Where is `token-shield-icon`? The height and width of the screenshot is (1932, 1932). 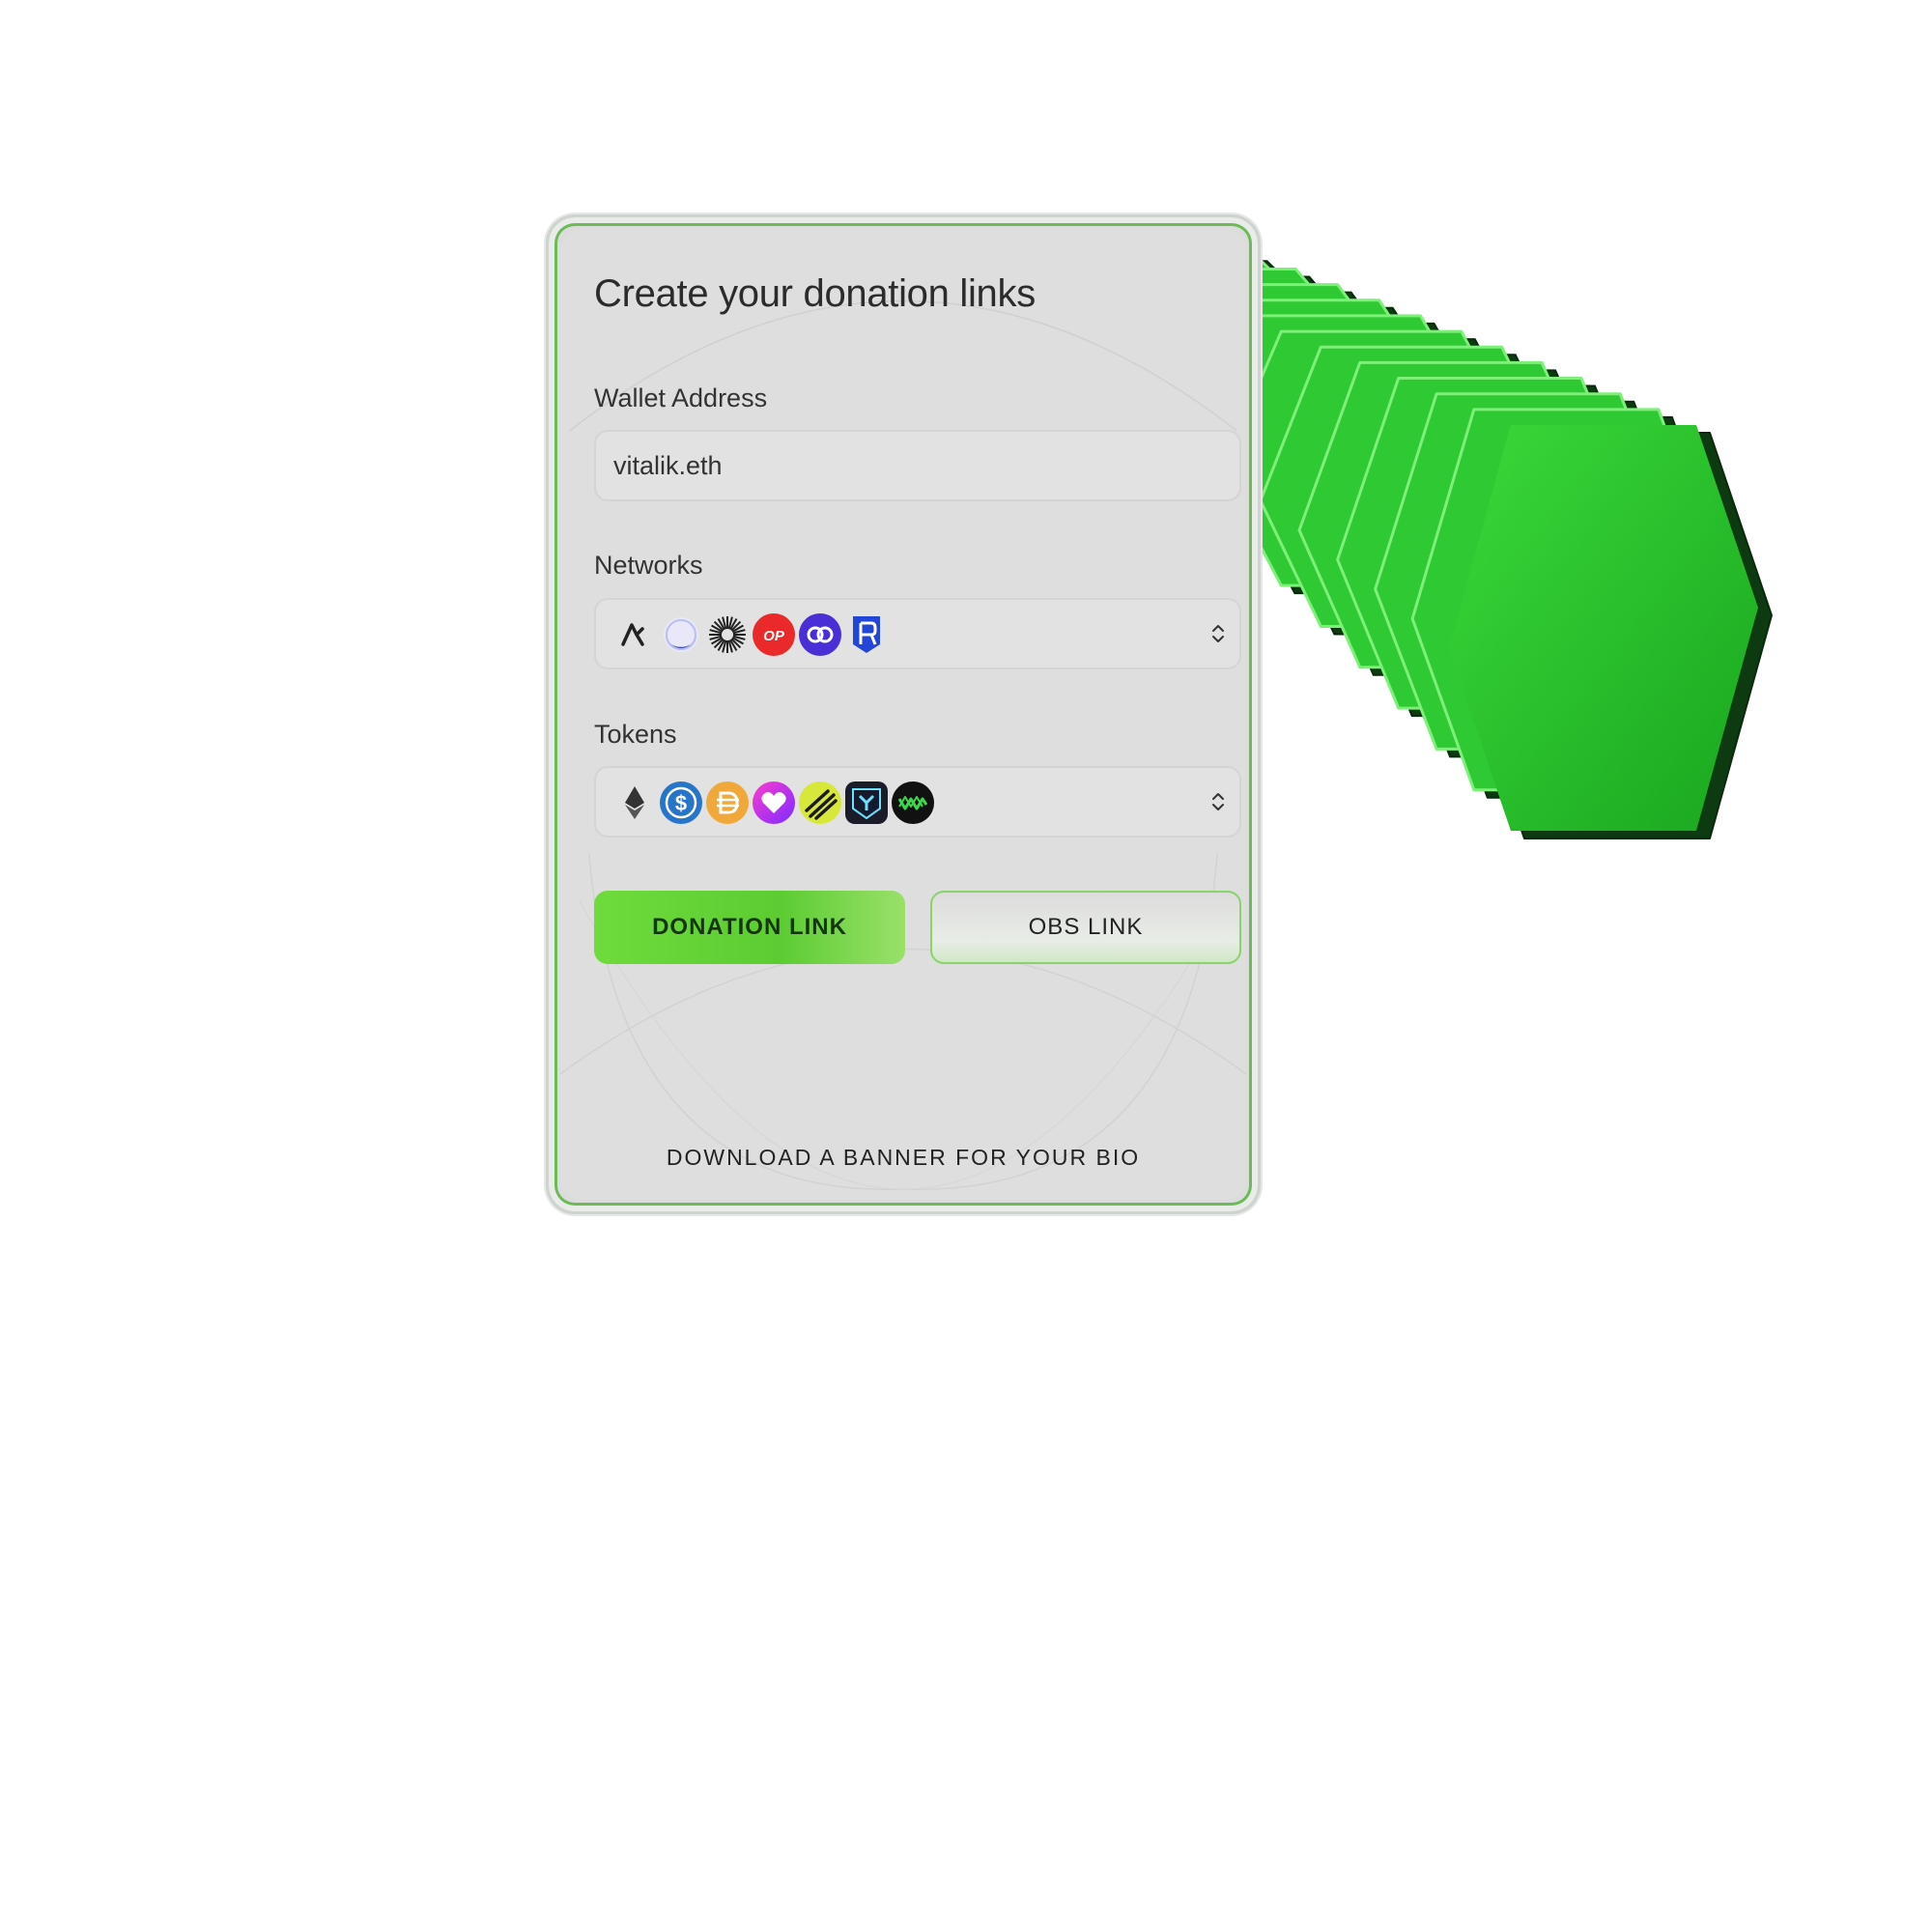 token-shield-icon is located at coordinates (866, 802).